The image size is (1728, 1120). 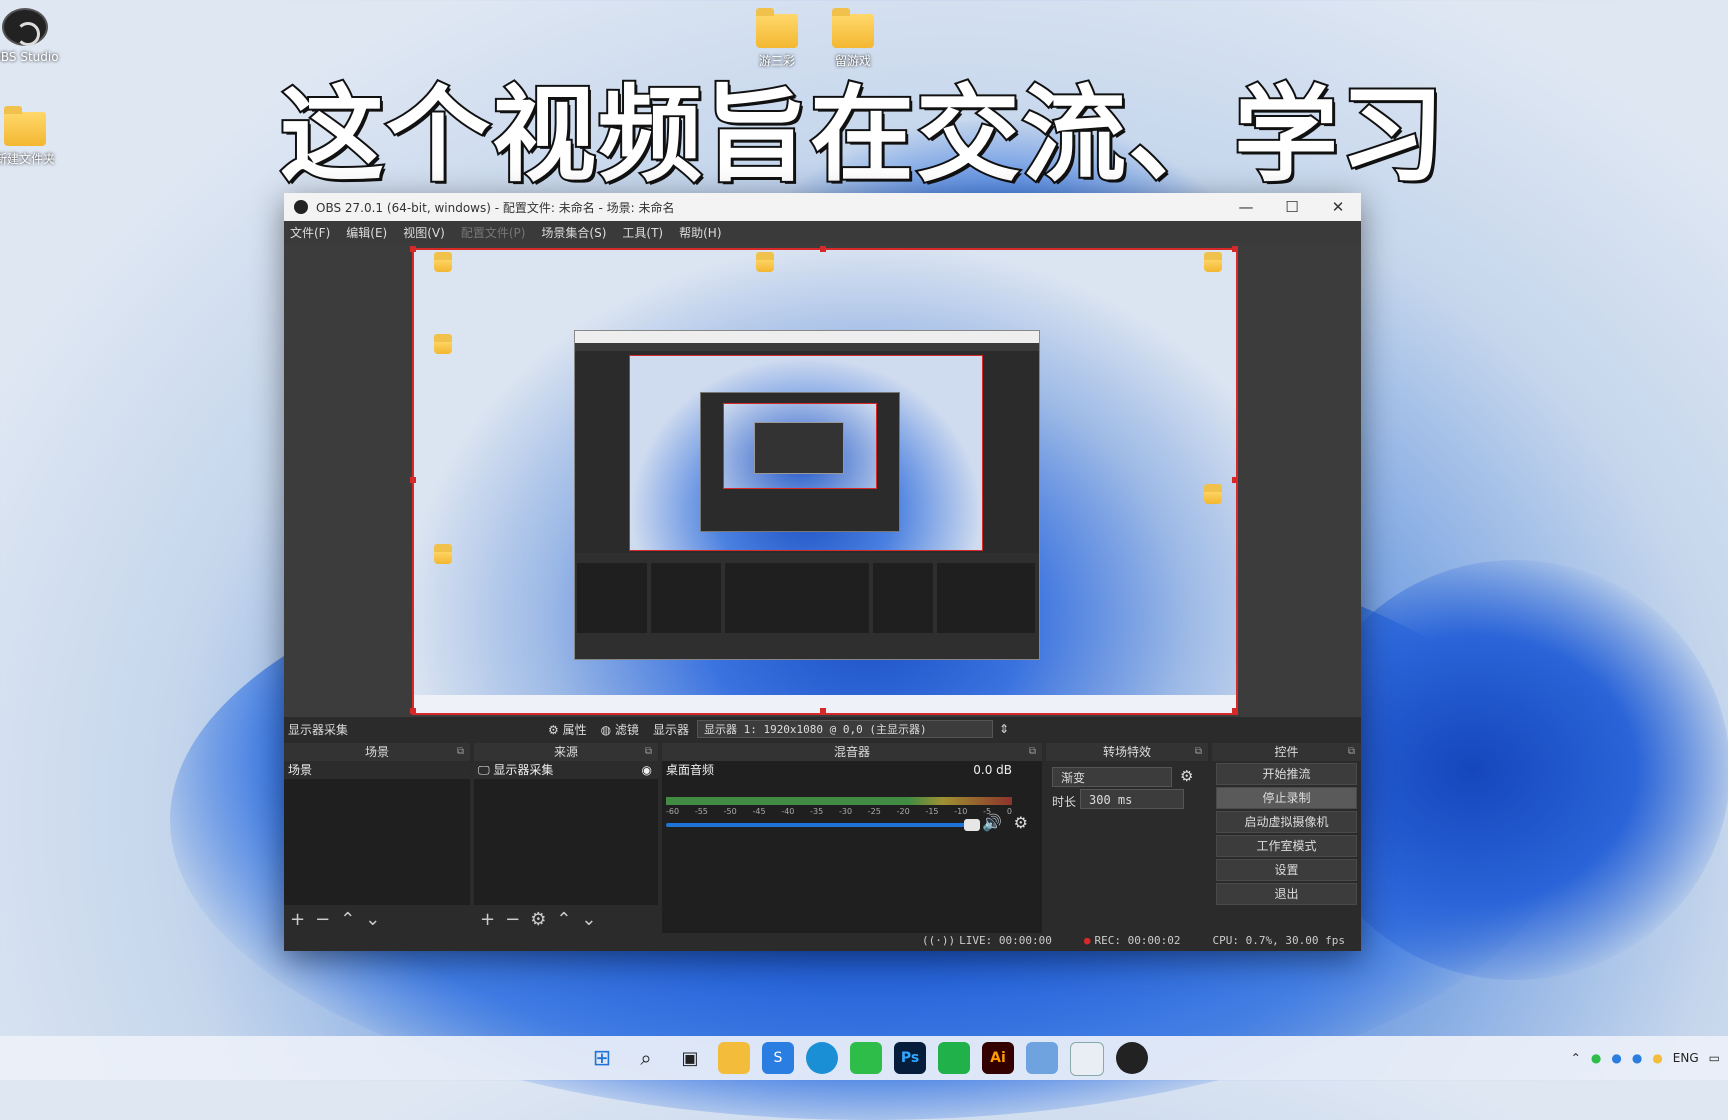 I want to click on eye-icon: ◉, so click(x=647, y=770).